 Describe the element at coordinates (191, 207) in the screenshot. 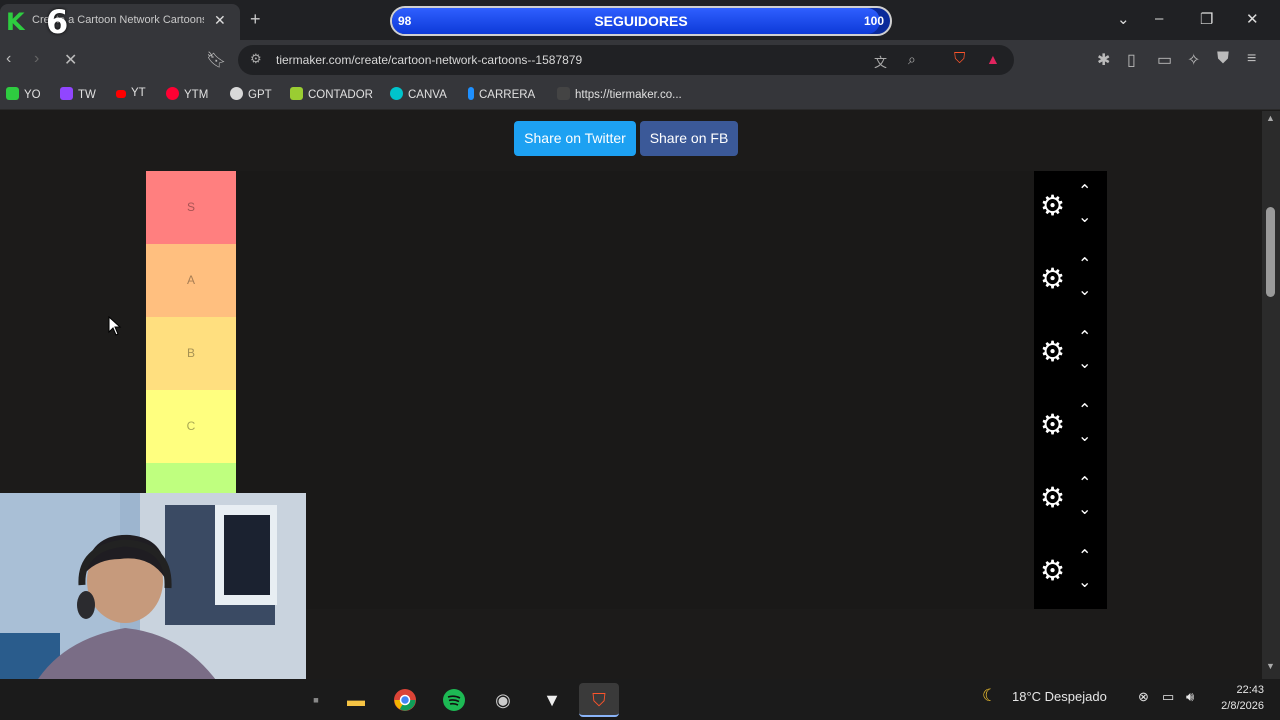

I see `tier-label: S` at that location.